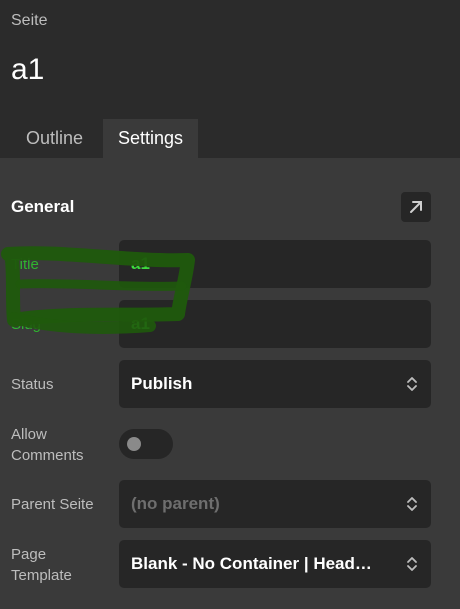  I want to click on status-value: Publish, so click(162, 383).